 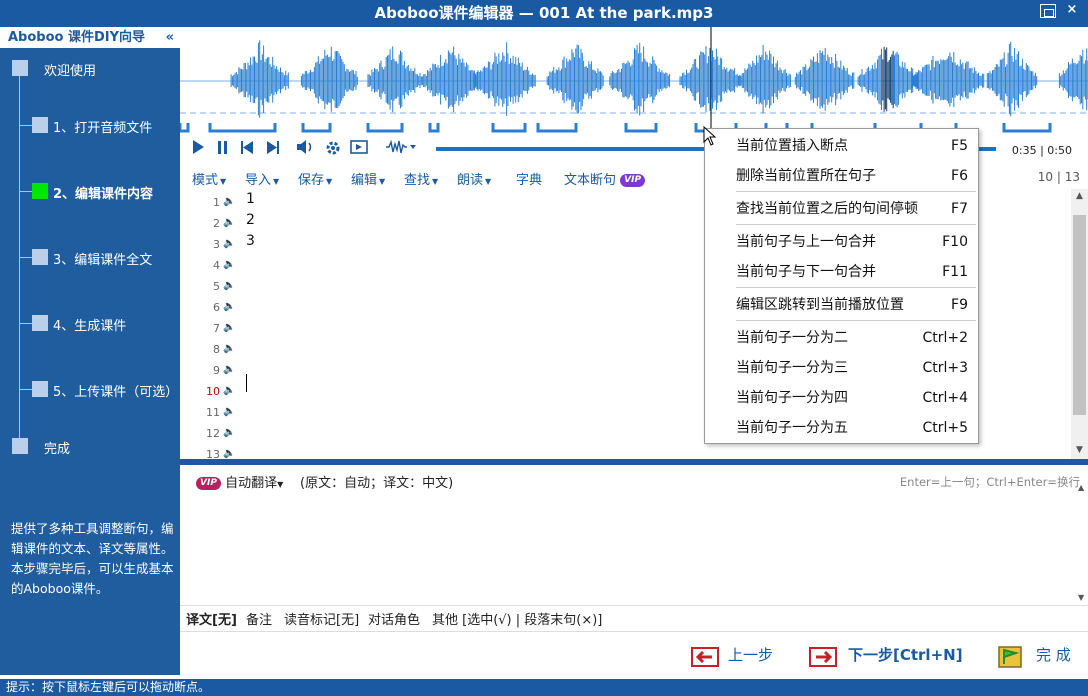 I want to click on auto-translate-button: VIP 自动翻译▼, so click(x=239, y=481).